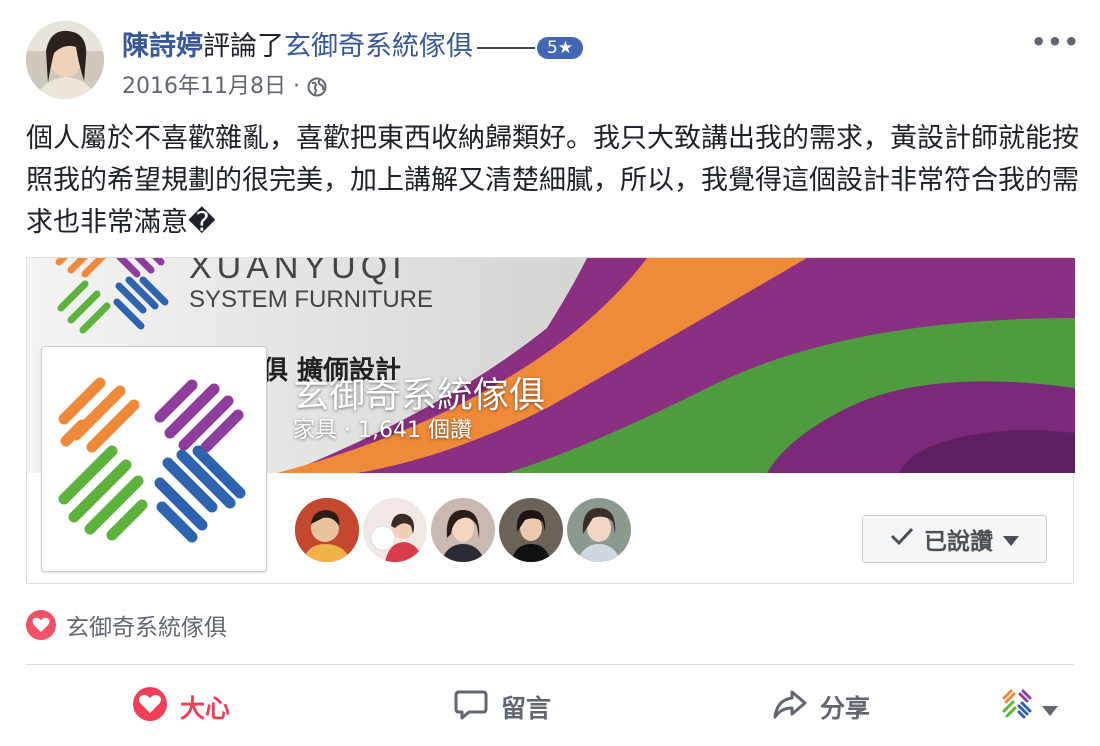 The height and width of the screenshot is (746, 1100). I want to click on share-arrow-icon, so click(790, 707).